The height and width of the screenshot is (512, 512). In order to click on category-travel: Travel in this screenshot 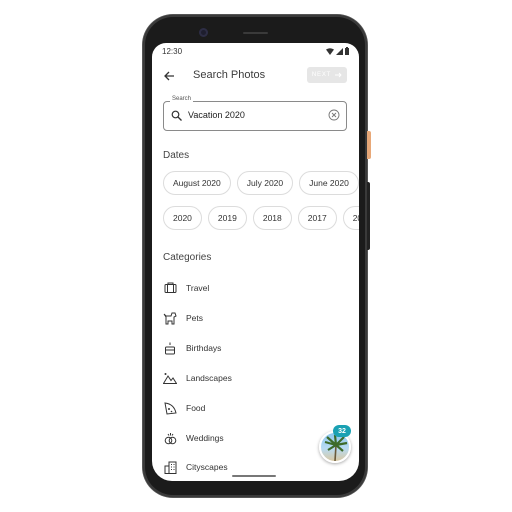, I will do `click(186, 288)`.